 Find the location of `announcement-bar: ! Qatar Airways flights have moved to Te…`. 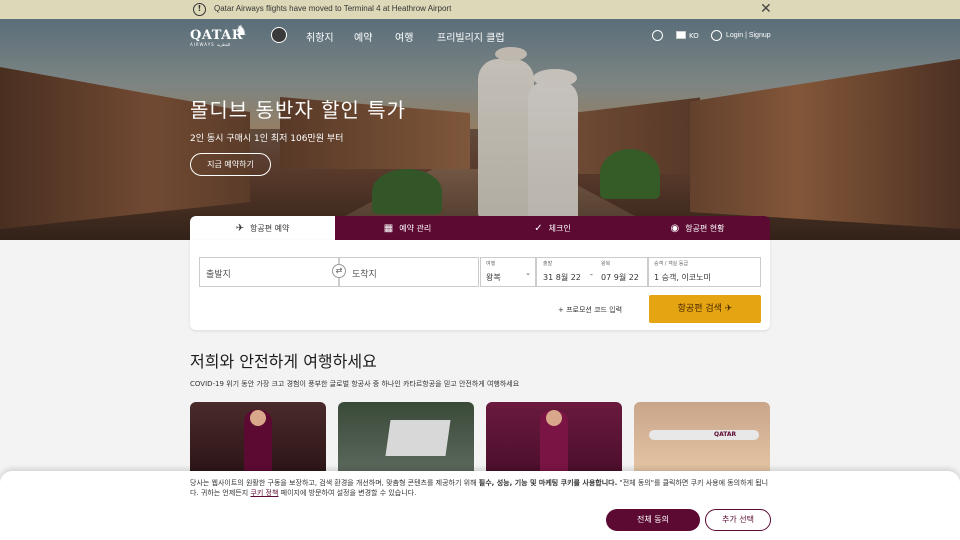

announcement-bar: ! Qatar Airways flights have moved to Te… is located at coordinates (480, 9).